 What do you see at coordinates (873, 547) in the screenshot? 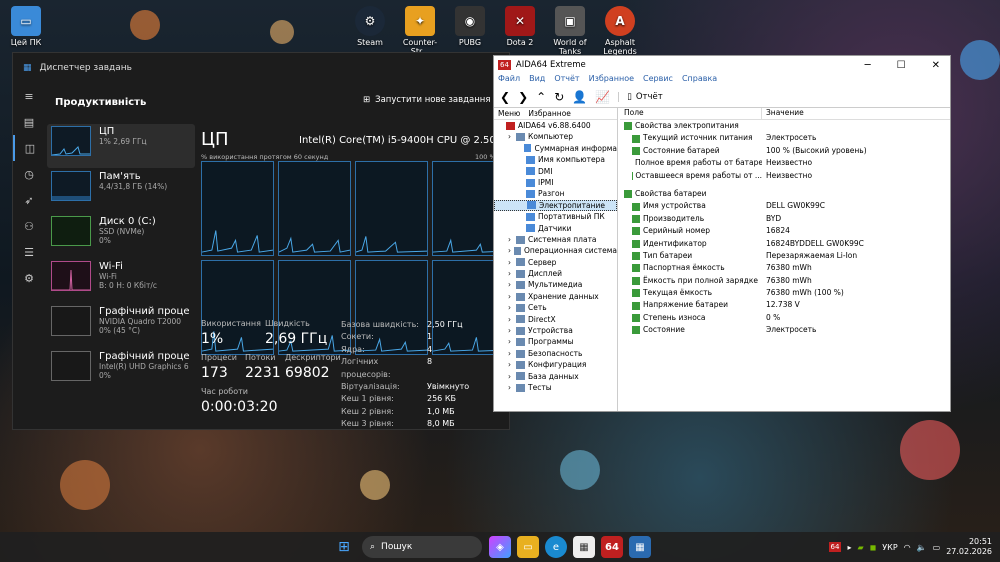
I see `tray-gpu-icon: ◼` at bounding box center [873, 547].